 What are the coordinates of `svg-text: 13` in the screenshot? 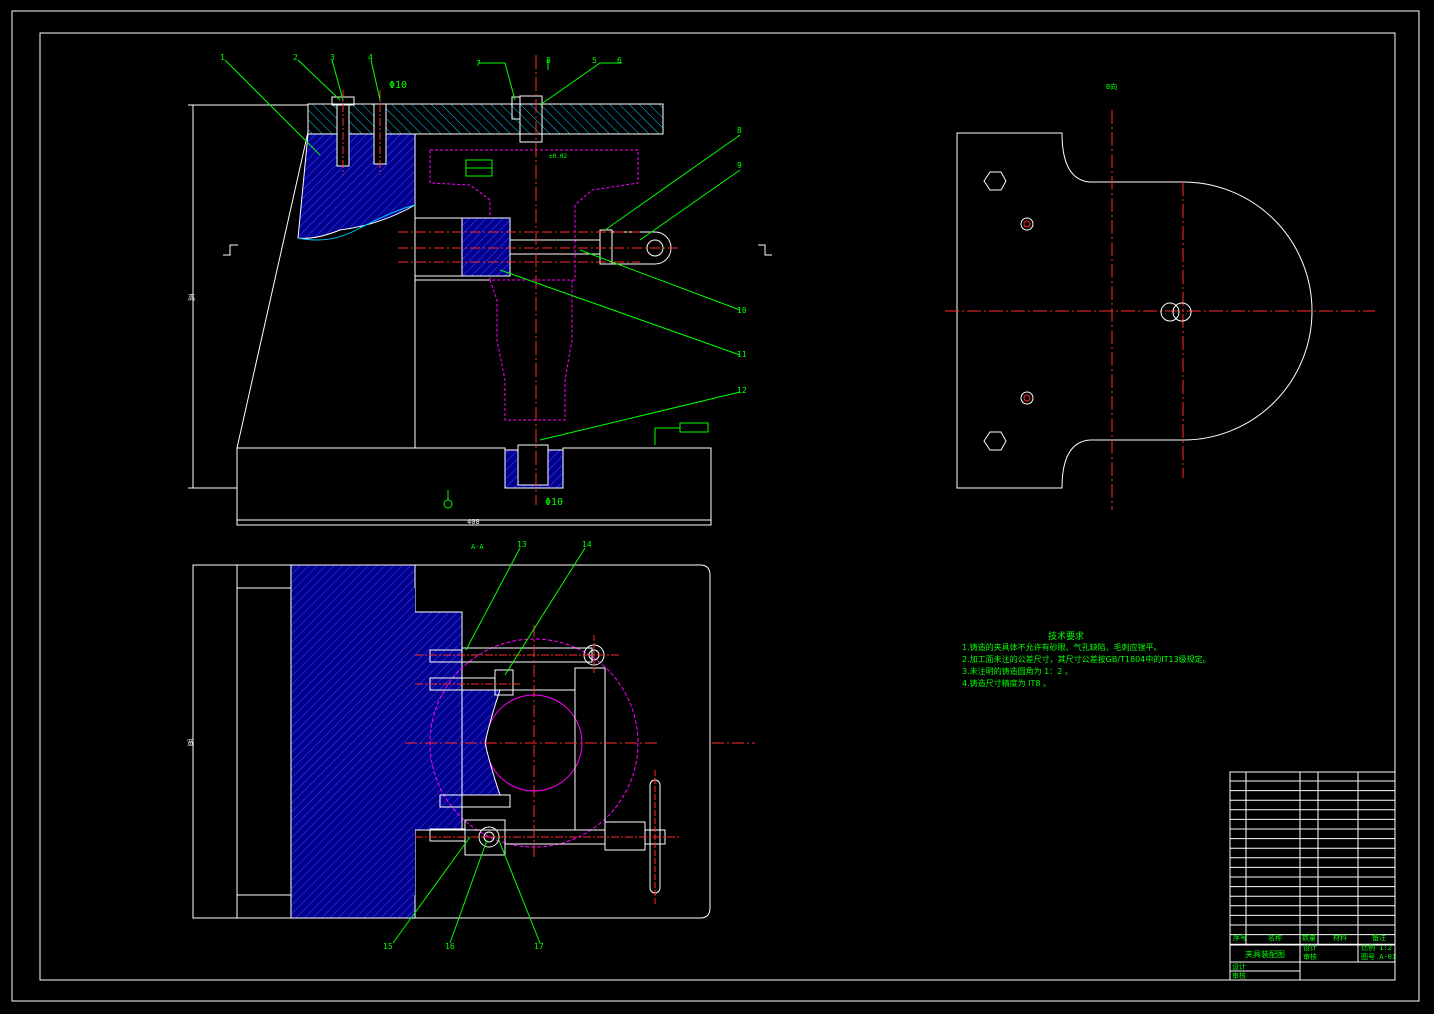 It's located at (522, 544).